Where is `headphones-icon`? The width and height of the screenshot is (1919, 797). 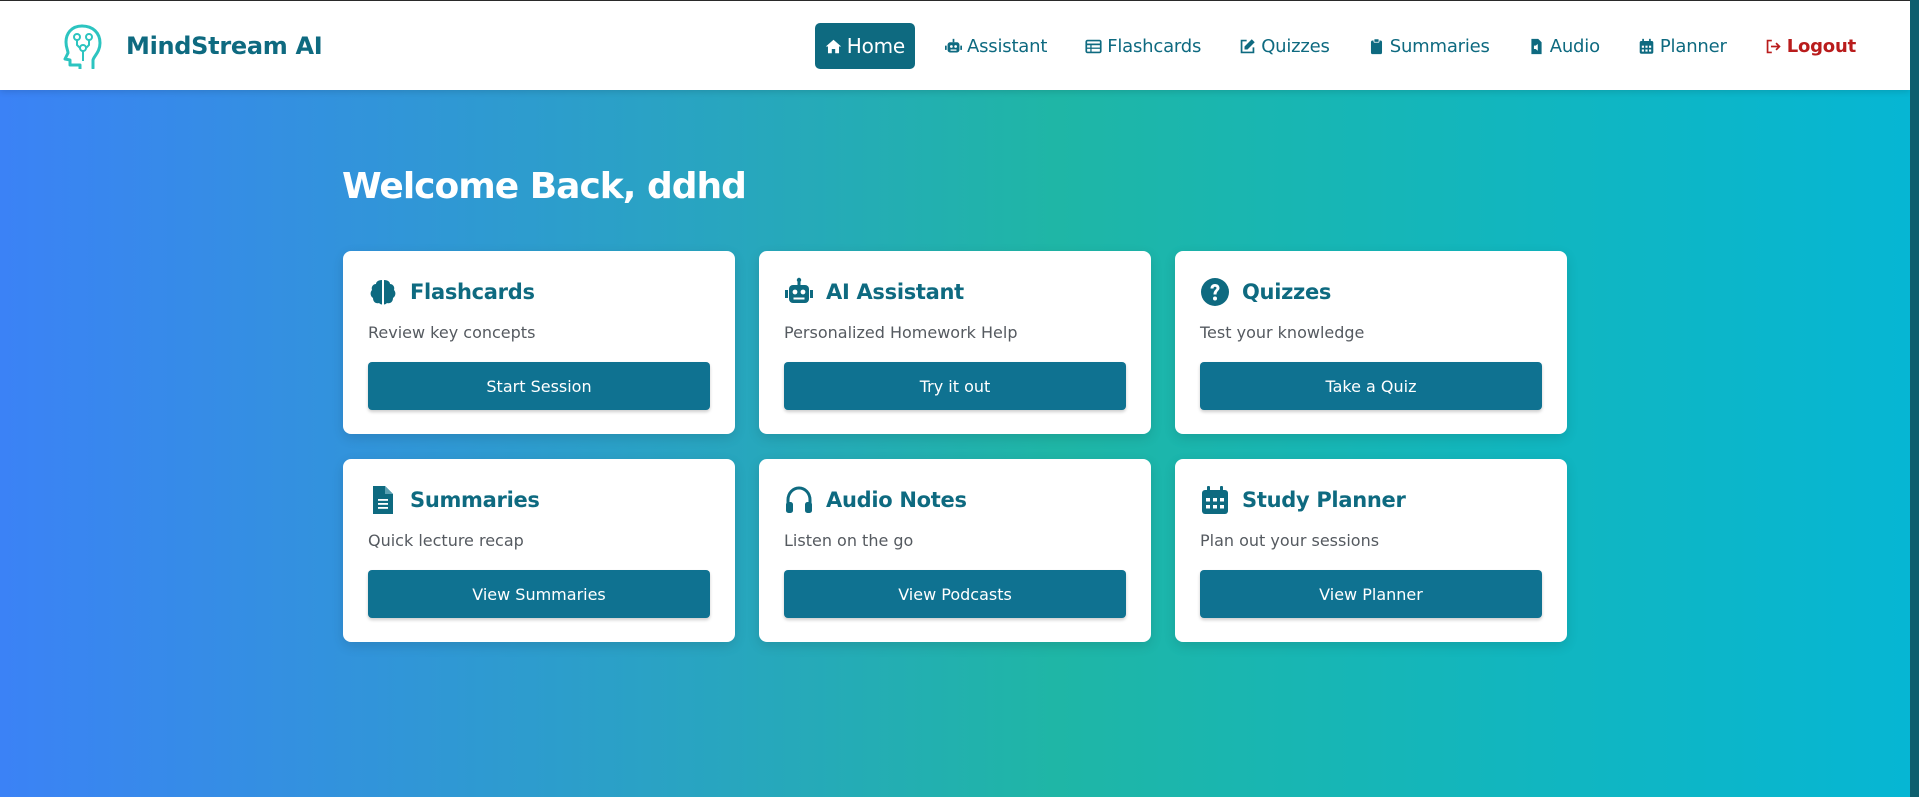
headphones-icon is located at coordinates (799, 499).